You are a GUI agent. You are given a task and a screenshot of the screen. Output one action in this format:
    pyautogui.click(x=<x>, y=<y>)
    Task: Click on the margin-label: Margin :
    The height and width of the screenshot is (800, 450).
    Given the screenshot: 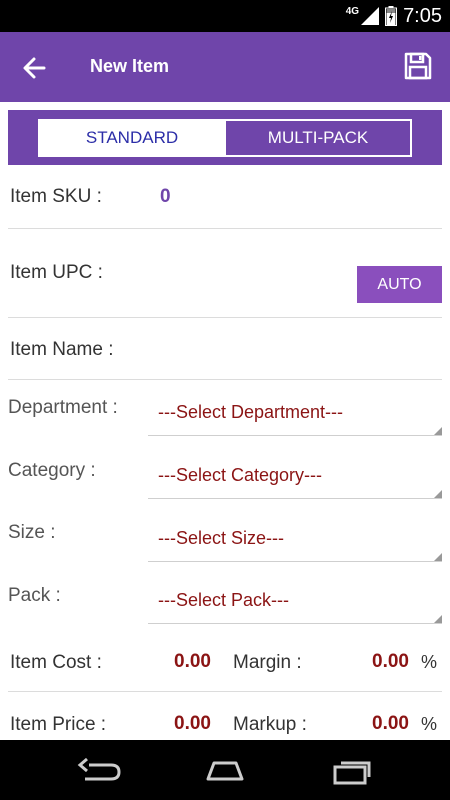 What is the action you would take?
    pyautogui.click(x=267, y=662)
    